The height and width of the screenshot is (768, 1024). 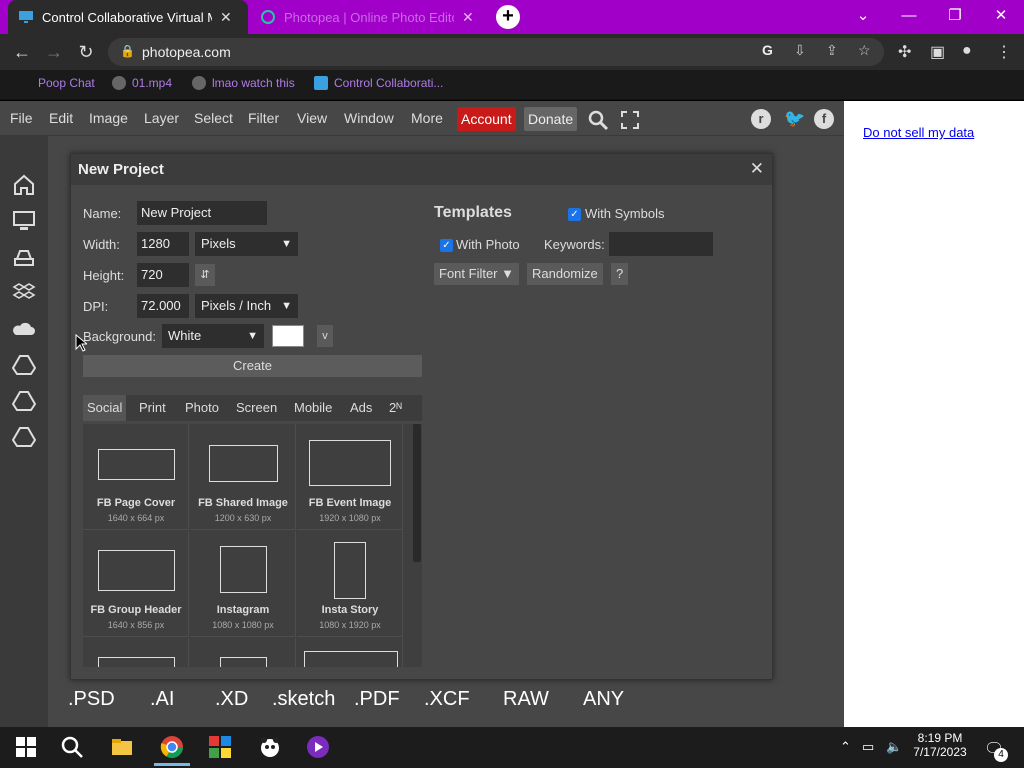 I want to click on hard-drive-icon, so click(x=24, y=257).